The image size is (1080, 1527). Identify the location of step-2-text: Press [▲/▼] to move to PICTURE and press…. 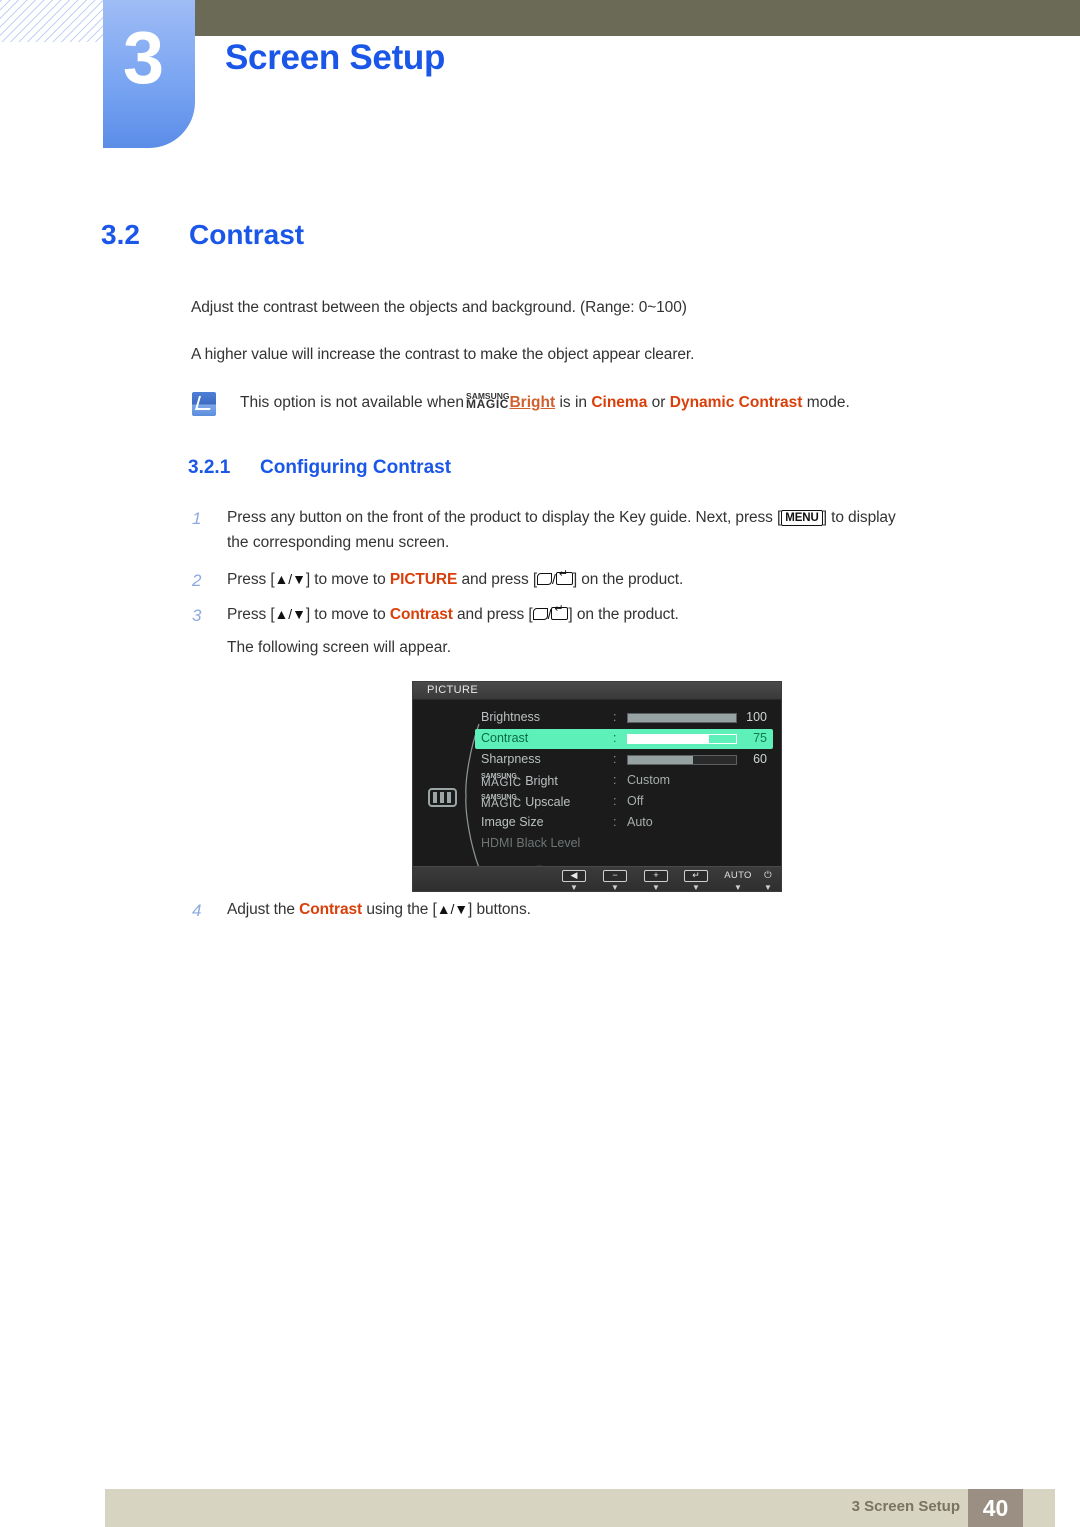
(455, 578).